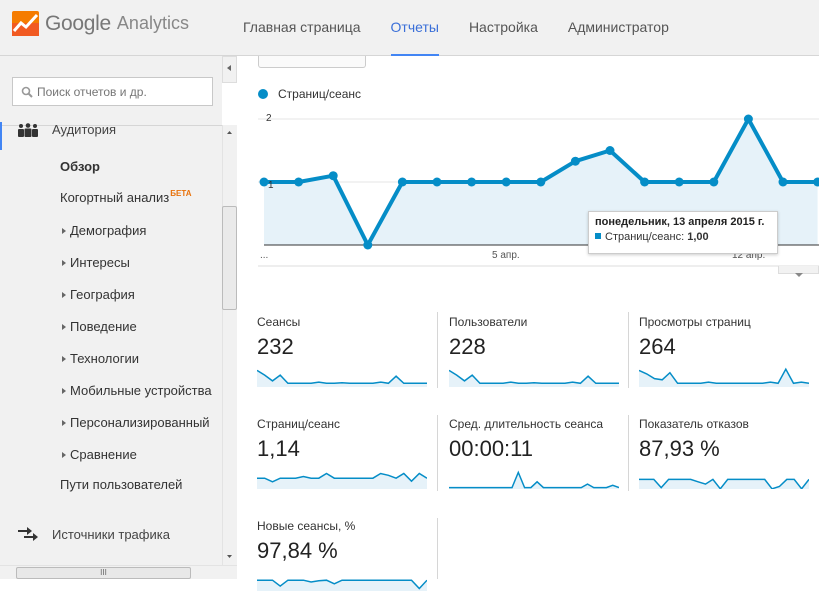 Image resolution: width=819 pixels, height=609 pixels. I want to click on sparkline-line, so click(534, 479).